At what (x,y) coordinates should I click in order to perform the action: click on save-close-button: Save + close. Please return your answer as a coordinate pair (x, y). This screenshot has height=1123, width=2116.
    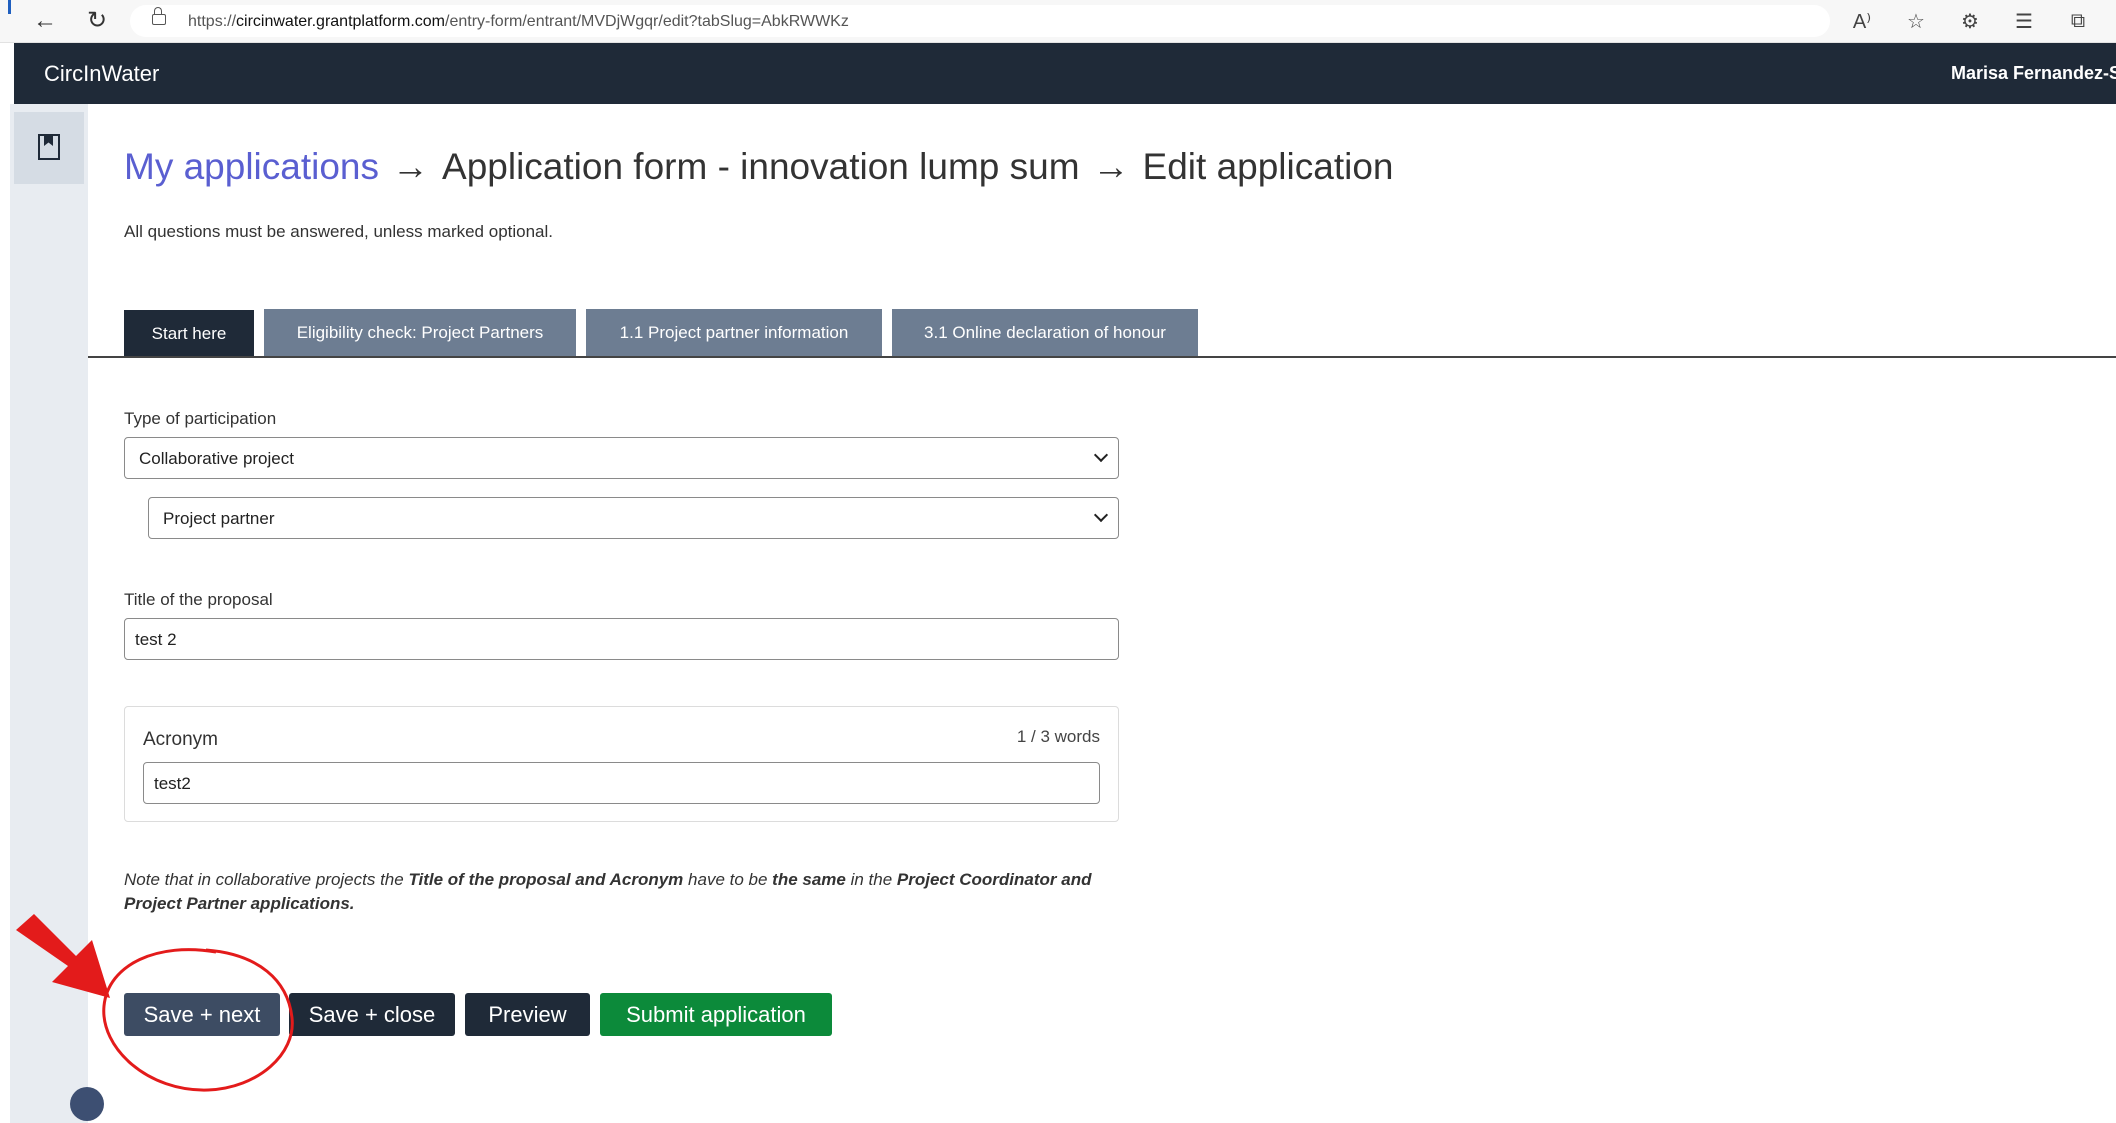
    Looking at the image, I should click on (372, 1014).